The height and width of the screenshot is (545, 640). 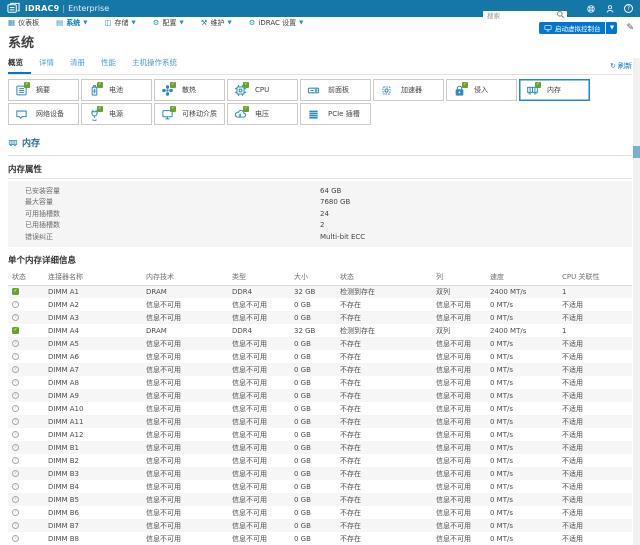 I want to click on accelerator-icon, so click(x=386, y=90).